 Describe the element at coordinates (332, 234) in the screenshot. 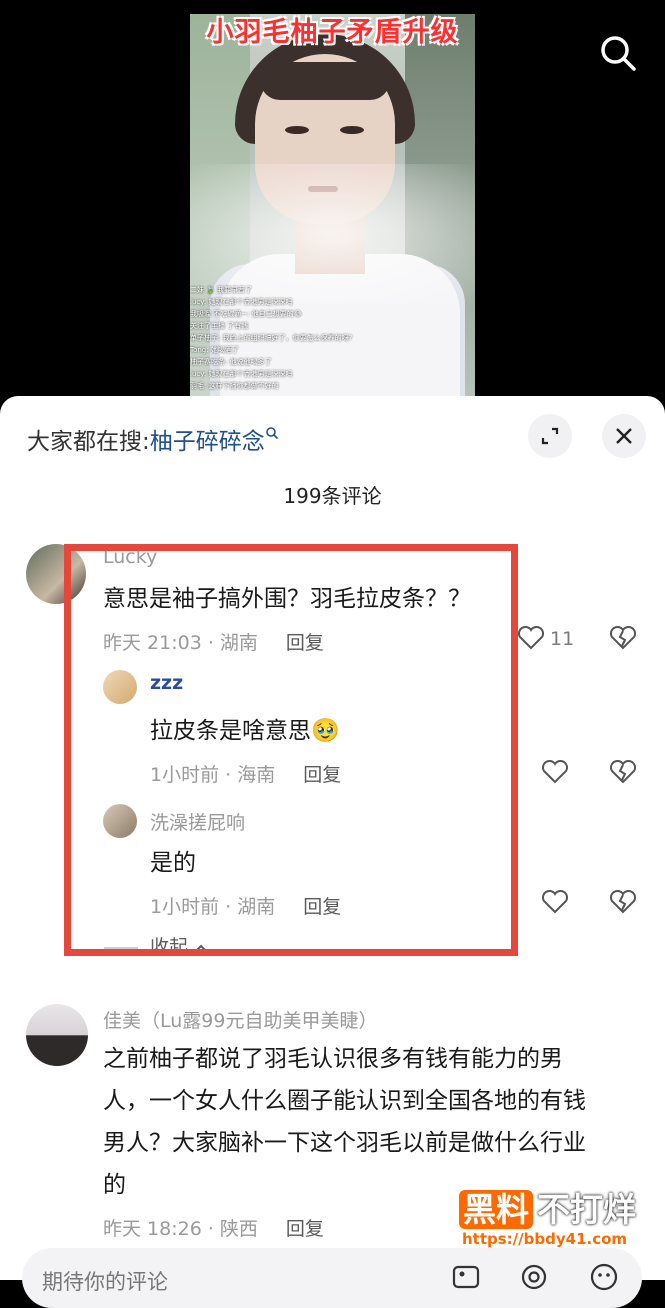

I see `video-mist` at that location.